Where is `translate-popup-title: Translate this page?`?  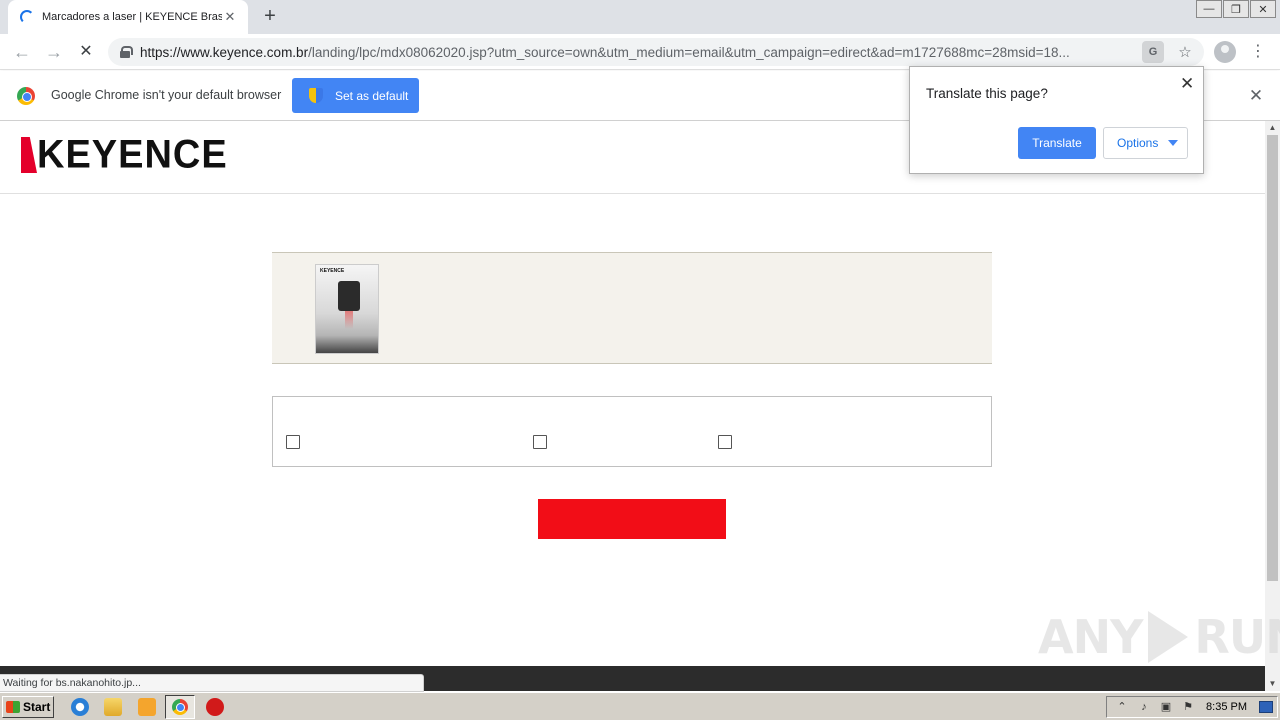
translate-popup-title: Translate this page? is located at coordinates (987, 93).